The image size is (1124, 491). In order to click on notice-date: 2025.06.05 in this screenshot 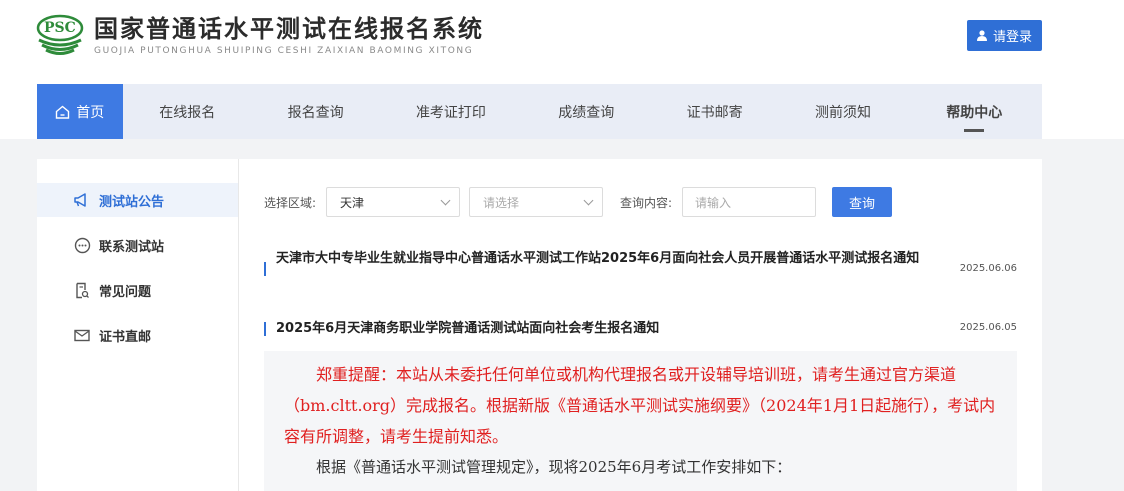, I will do `click(988, 327)`.